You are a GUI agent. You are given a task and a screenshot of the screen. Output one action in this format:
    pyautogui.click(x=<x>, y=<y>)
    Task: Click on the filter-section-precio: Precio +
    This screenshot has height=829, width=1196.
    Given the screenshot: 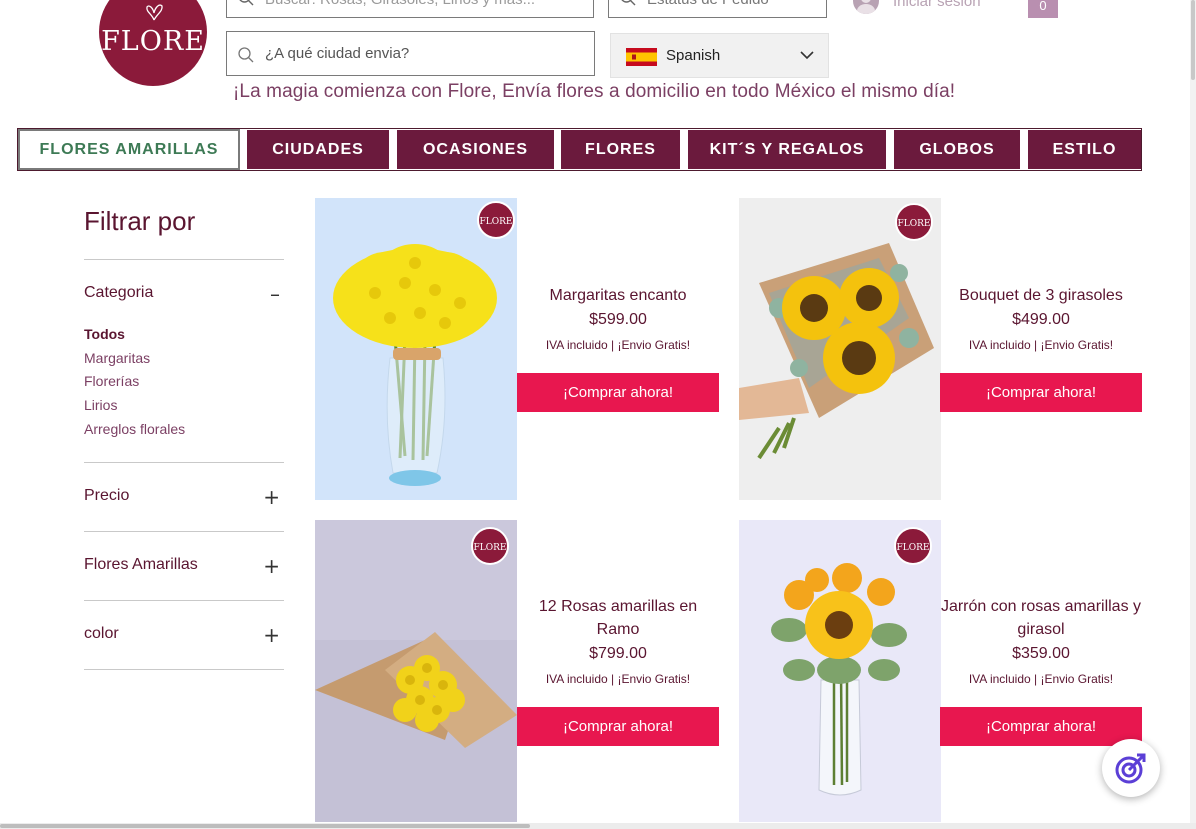 What is the action you would take?
    pyautogui.click(x=184, y=498)
    